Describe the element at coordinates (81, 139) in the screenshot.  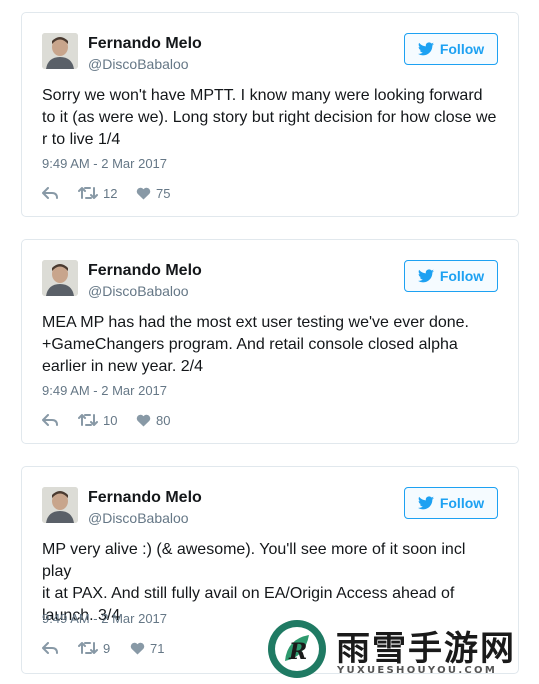
I see `tweet-text-line: r to live 1/4` at that location.